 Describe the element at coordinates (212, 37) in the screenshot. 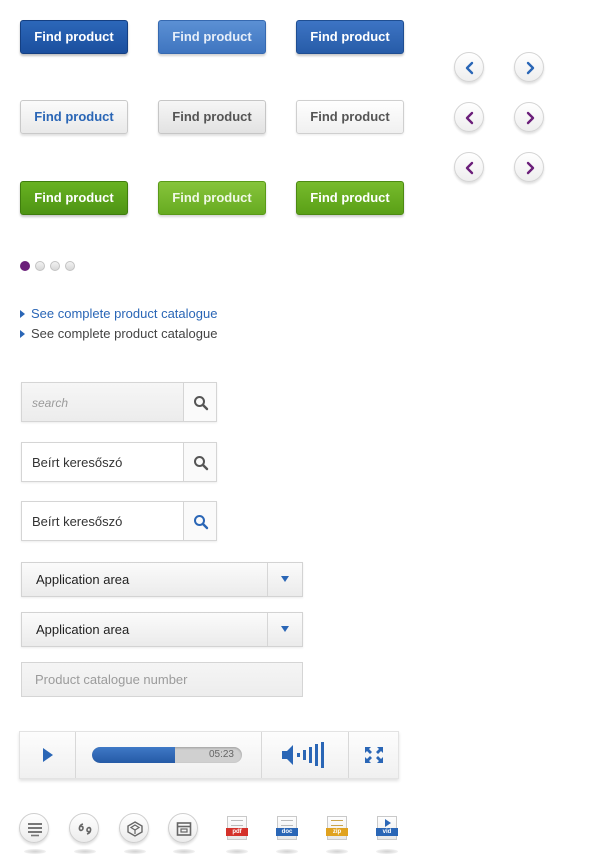

I see `find-product-button-blue-hover: Find product` at that location.